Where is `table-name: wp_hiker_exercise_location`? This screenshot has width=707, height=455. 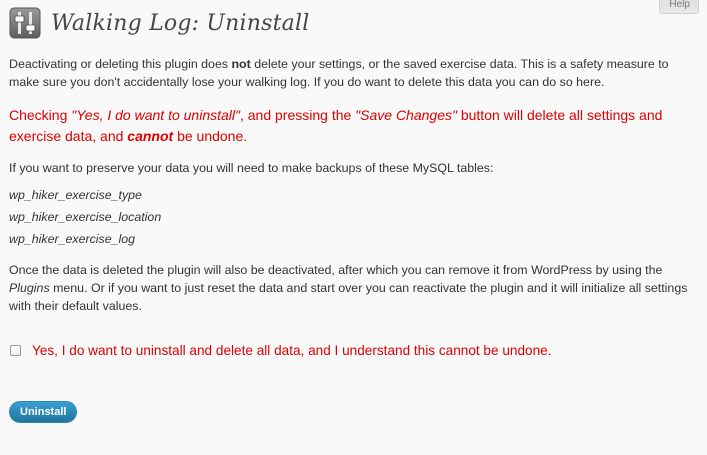 table-name: wp_hiker_exercise_location is located at coordinates (85, 217).